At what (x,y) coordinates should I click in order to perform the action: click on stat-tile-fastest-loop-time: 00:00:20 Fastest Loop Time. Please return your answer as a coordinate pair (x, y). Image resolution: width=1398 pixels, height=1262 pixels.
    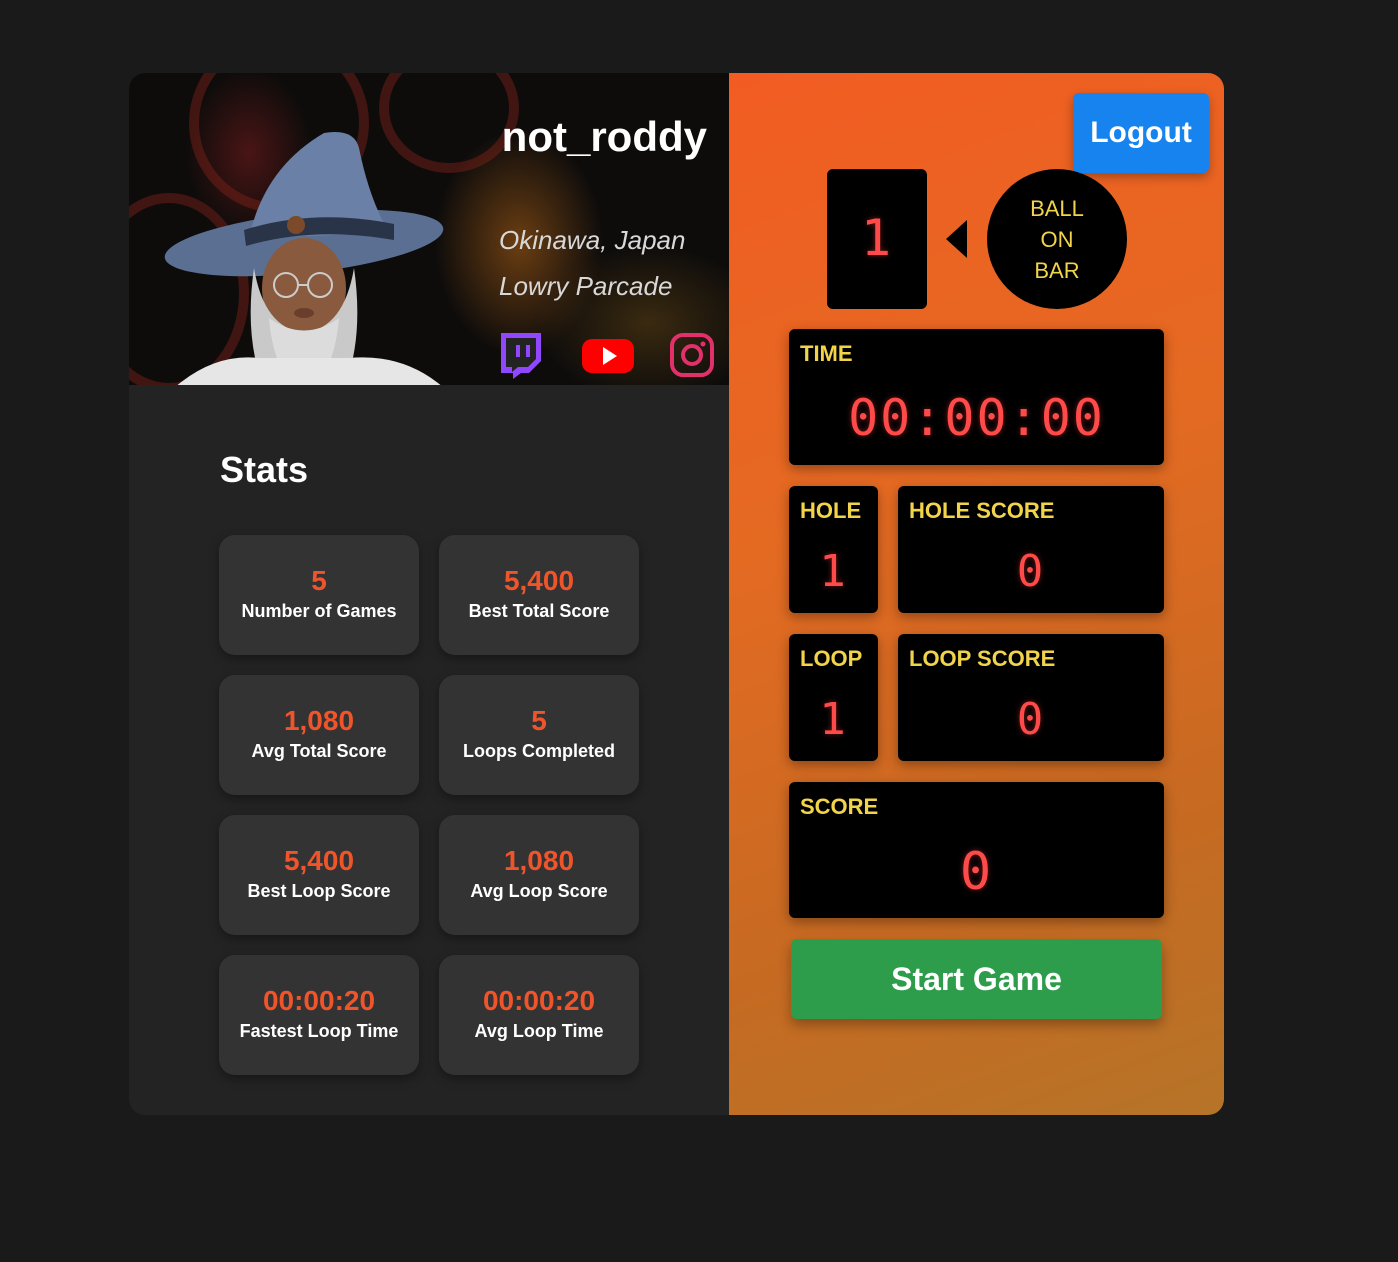
    Looking at the image, I should click on (319, 1015).